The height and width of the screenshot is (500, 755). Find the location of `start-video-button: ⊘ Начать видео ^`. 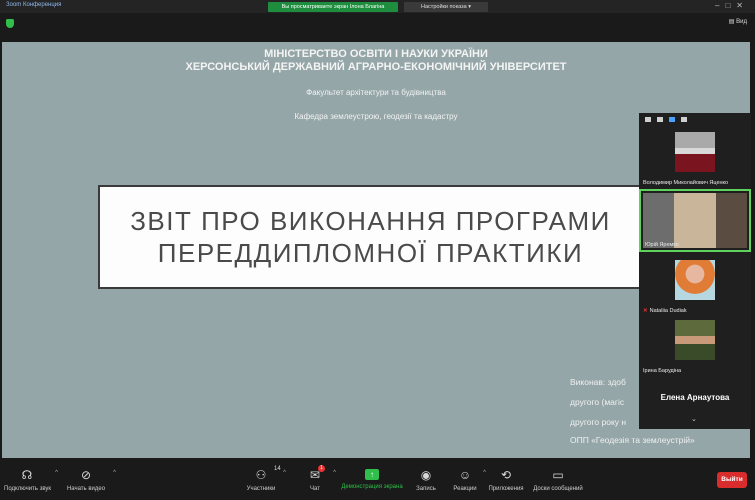

start-video-button: ⊘ Начать видео ^ is located at coordinates (90, 479).